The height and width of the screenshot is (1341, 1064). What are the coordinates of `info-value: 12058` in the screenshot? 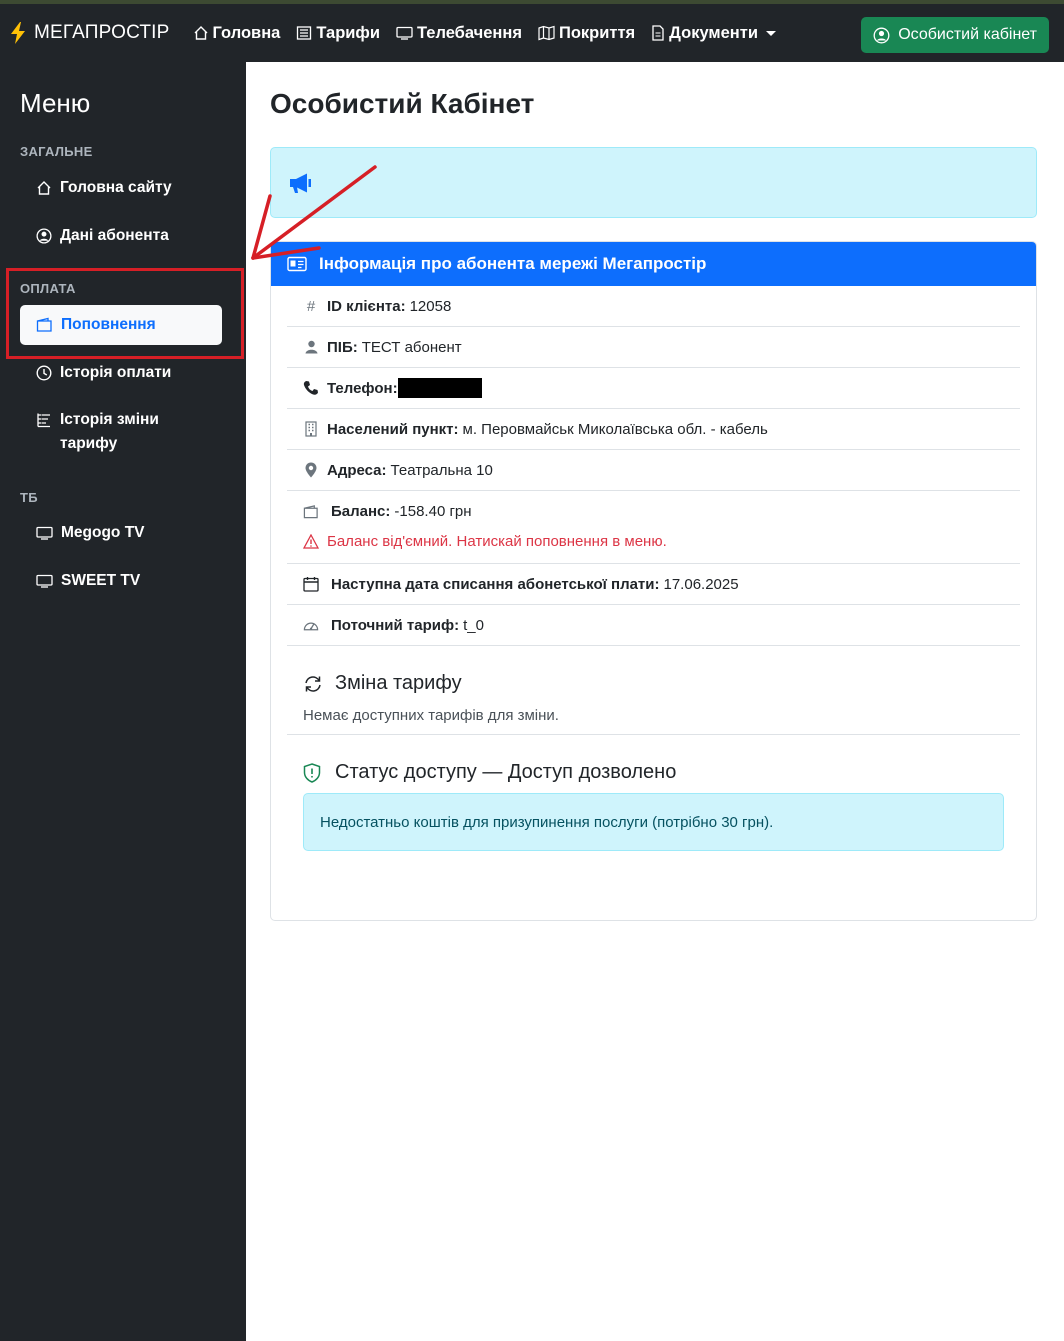 It's located at (430, 306).